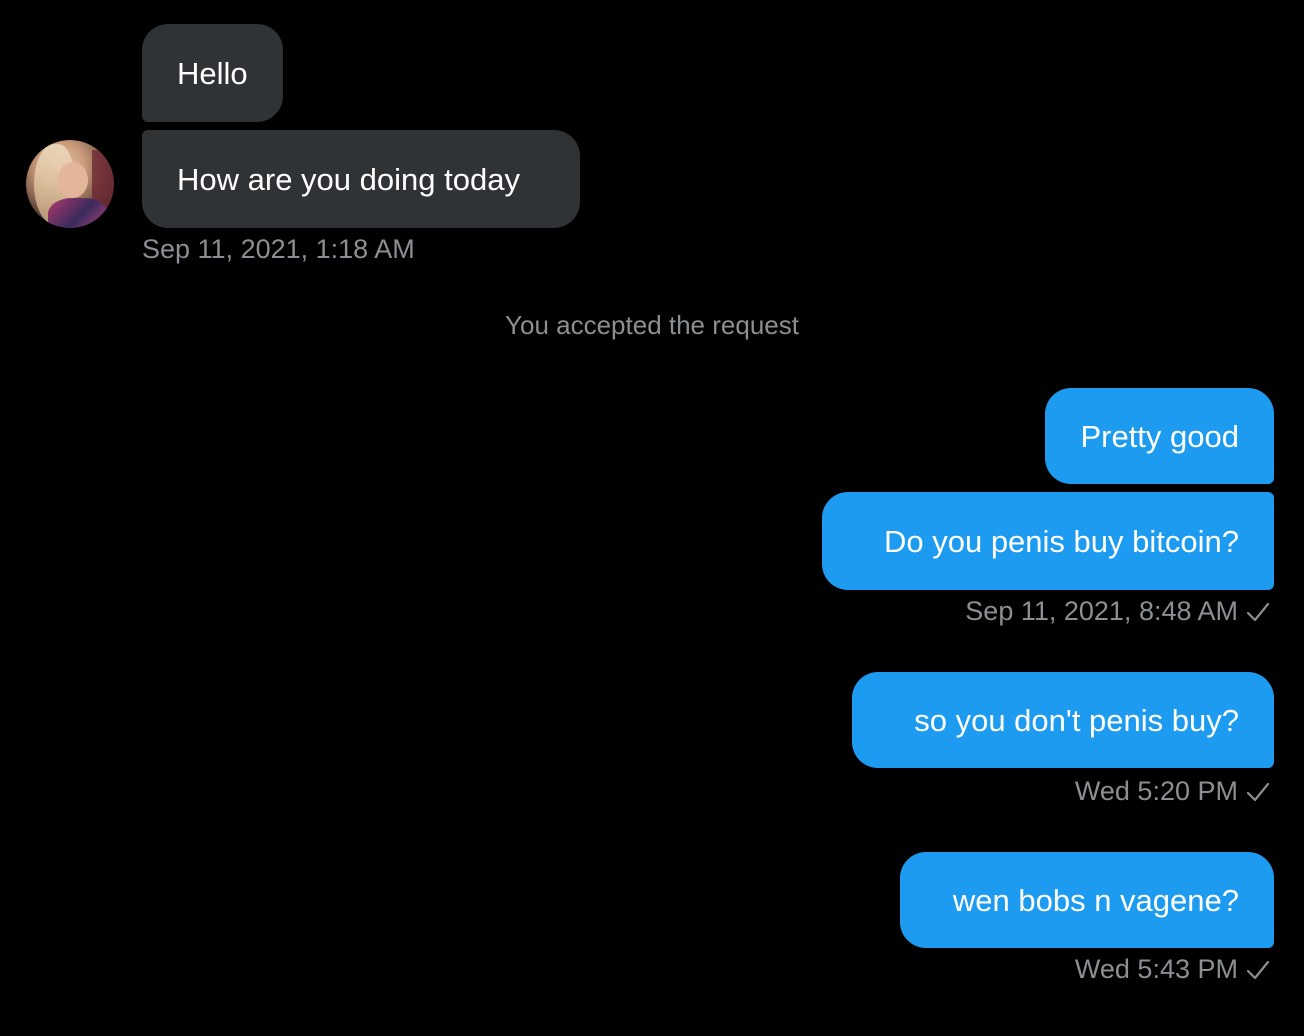 This screenshot has height=1036, width=1304. What do you see at coordinates (278, 249) in the screenshot?
I see `incoming-timestamp: Sep 11, 2021, 1:18 AM` at bounding box center [278, 249].